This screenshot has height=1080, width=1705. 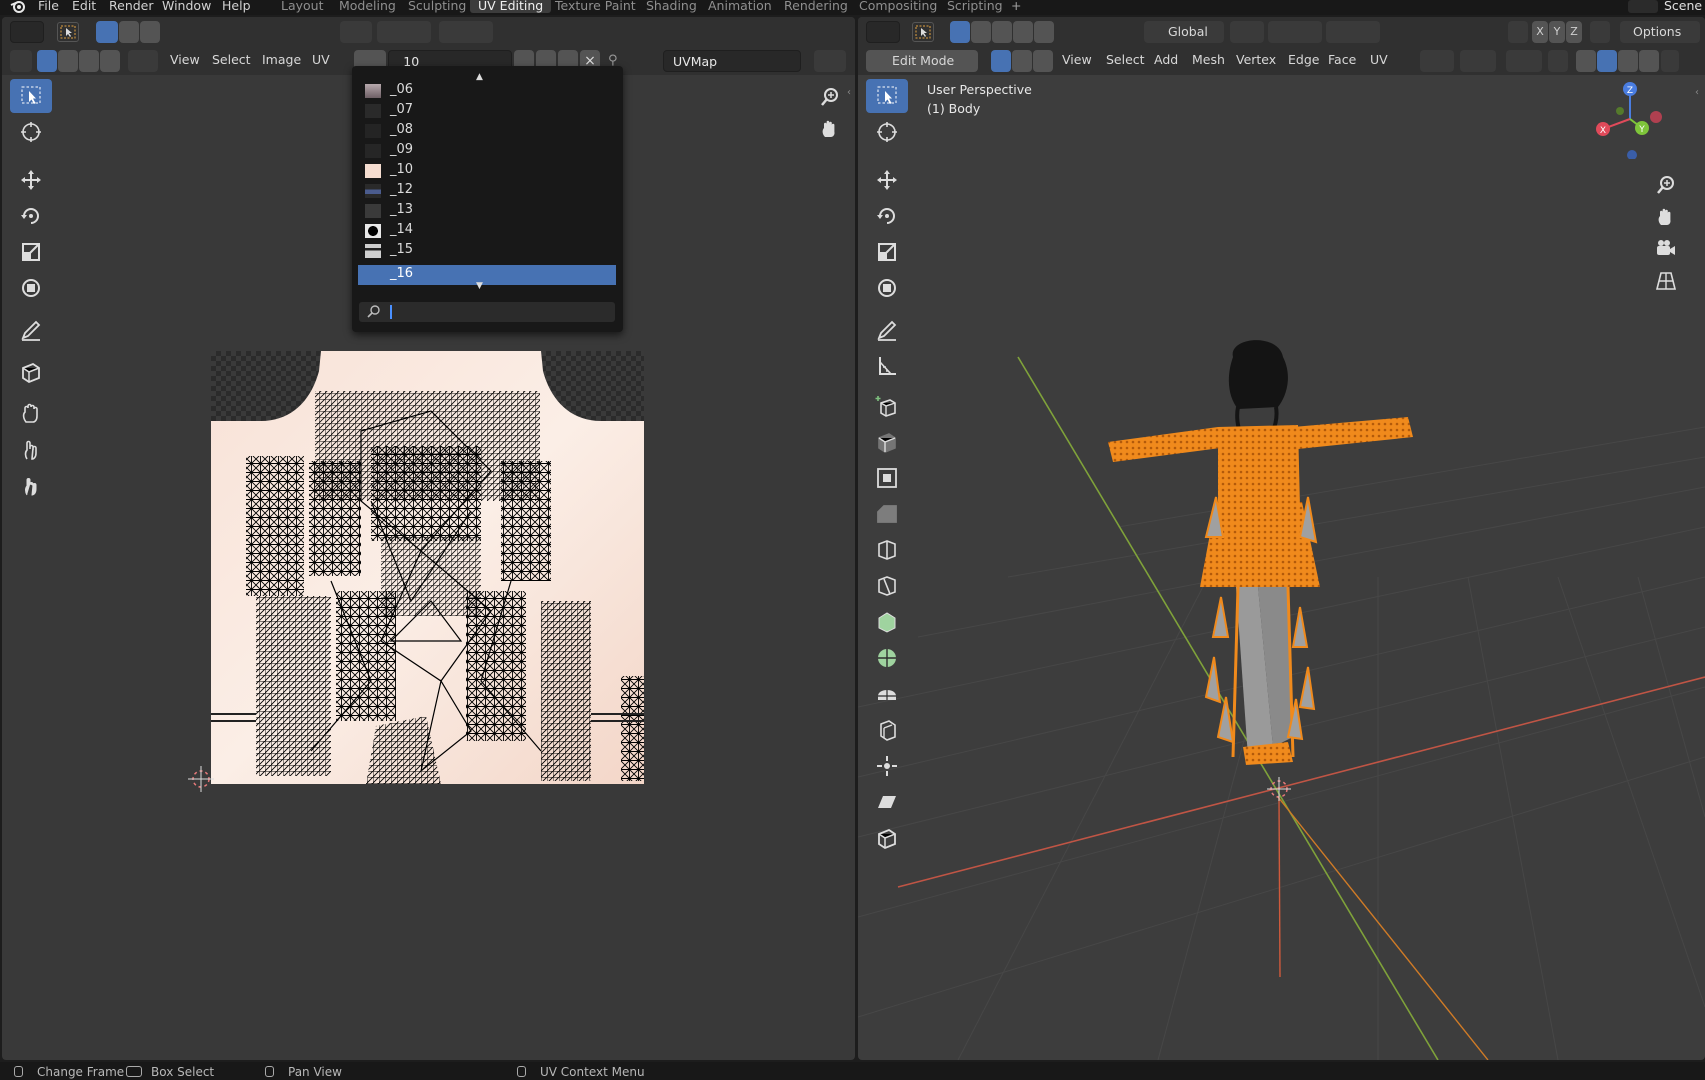 What do you see at coordinates (887, 366) in the screenshot?
I see `measure-tool` at bounding box center [887, 366].